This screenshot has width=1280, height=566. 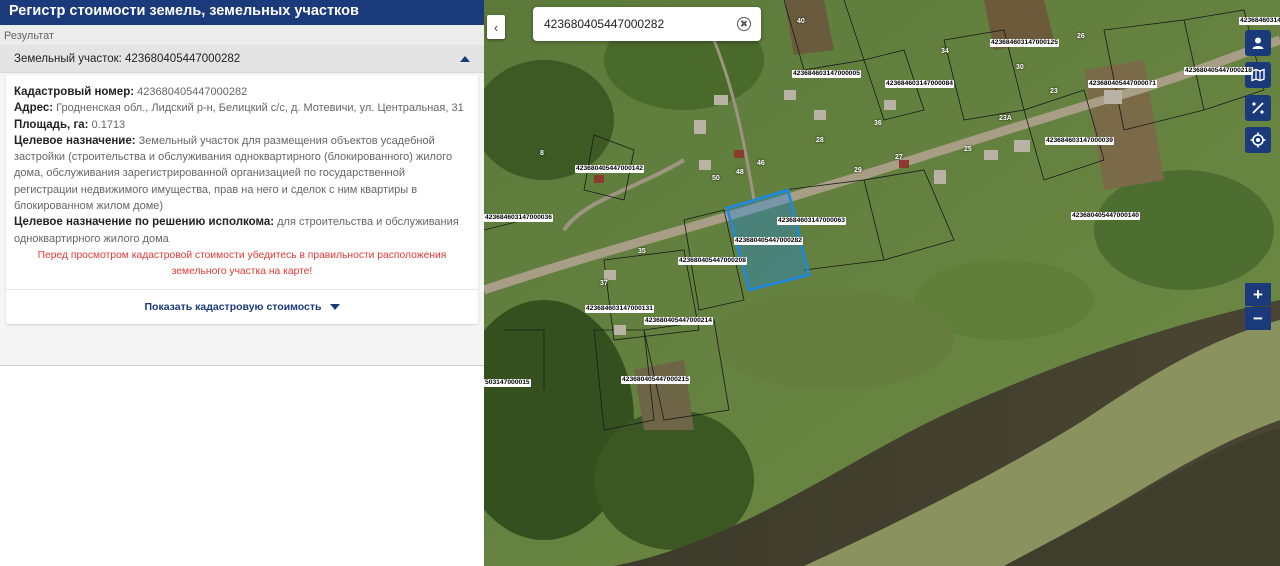 I want to click on decision-label: Целевое назначение по решению исполкома:, so click(x=144, y=222).